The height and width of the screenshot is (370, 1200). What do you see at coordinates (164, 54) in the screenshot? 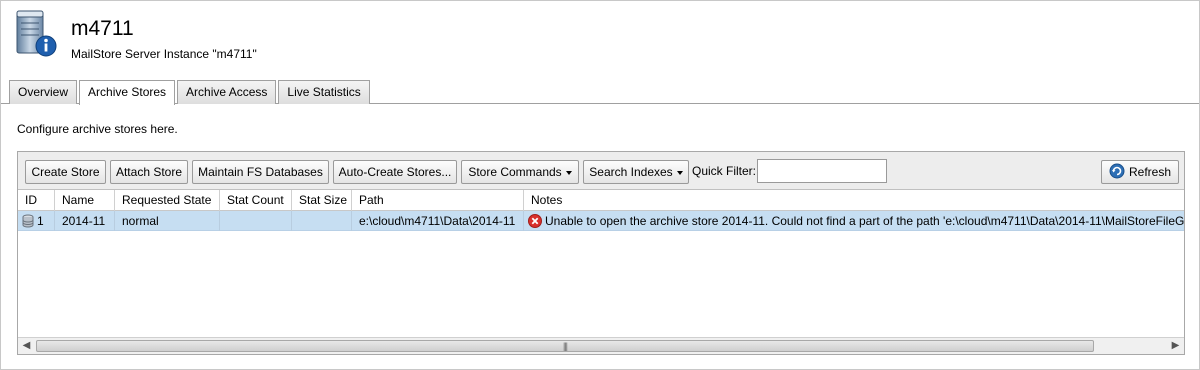
I see `page-subtitle: MailStore Server Instance "m4711"` at bounding box center [164, 54].